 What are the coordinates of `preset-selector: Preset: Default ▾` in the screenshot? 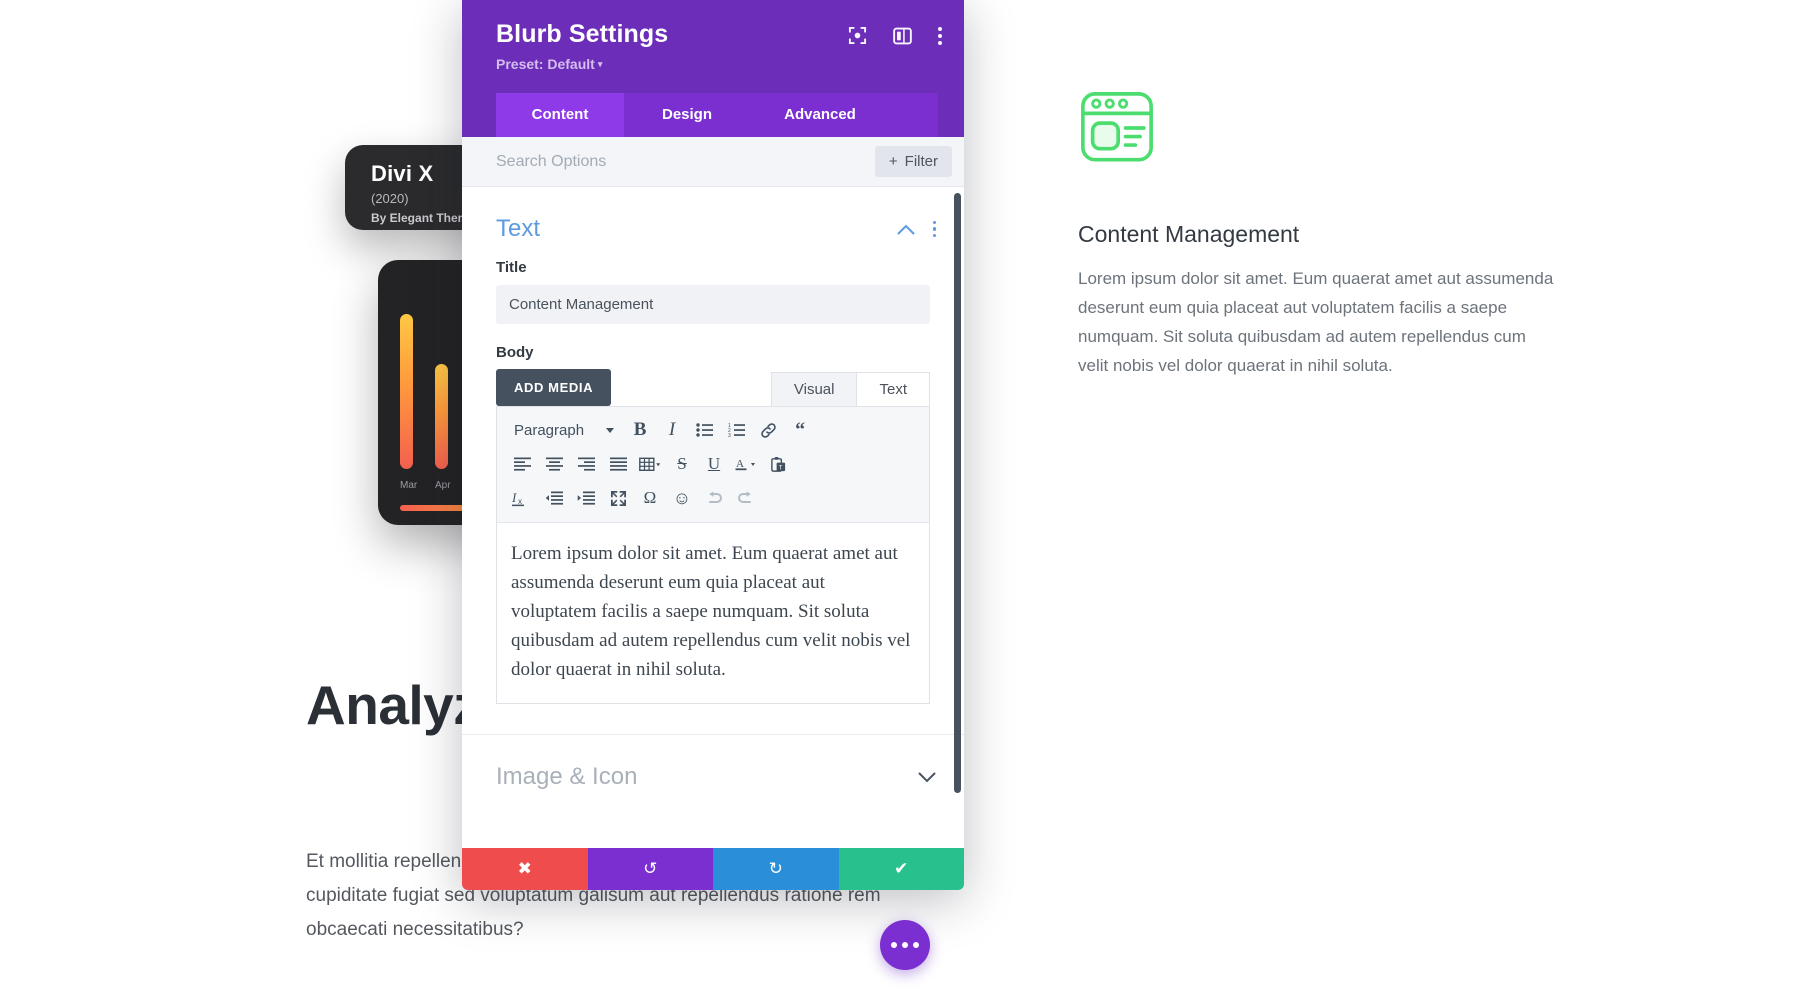 It's located at (717, 64).